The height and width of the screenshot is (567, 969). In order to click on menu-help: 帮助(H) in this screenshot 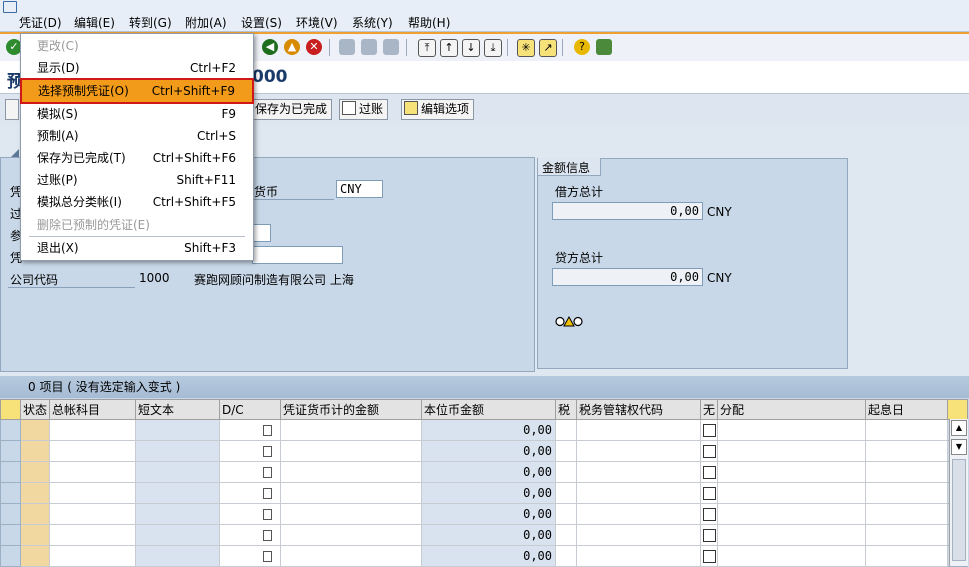, I will do `click(429, 22)`.